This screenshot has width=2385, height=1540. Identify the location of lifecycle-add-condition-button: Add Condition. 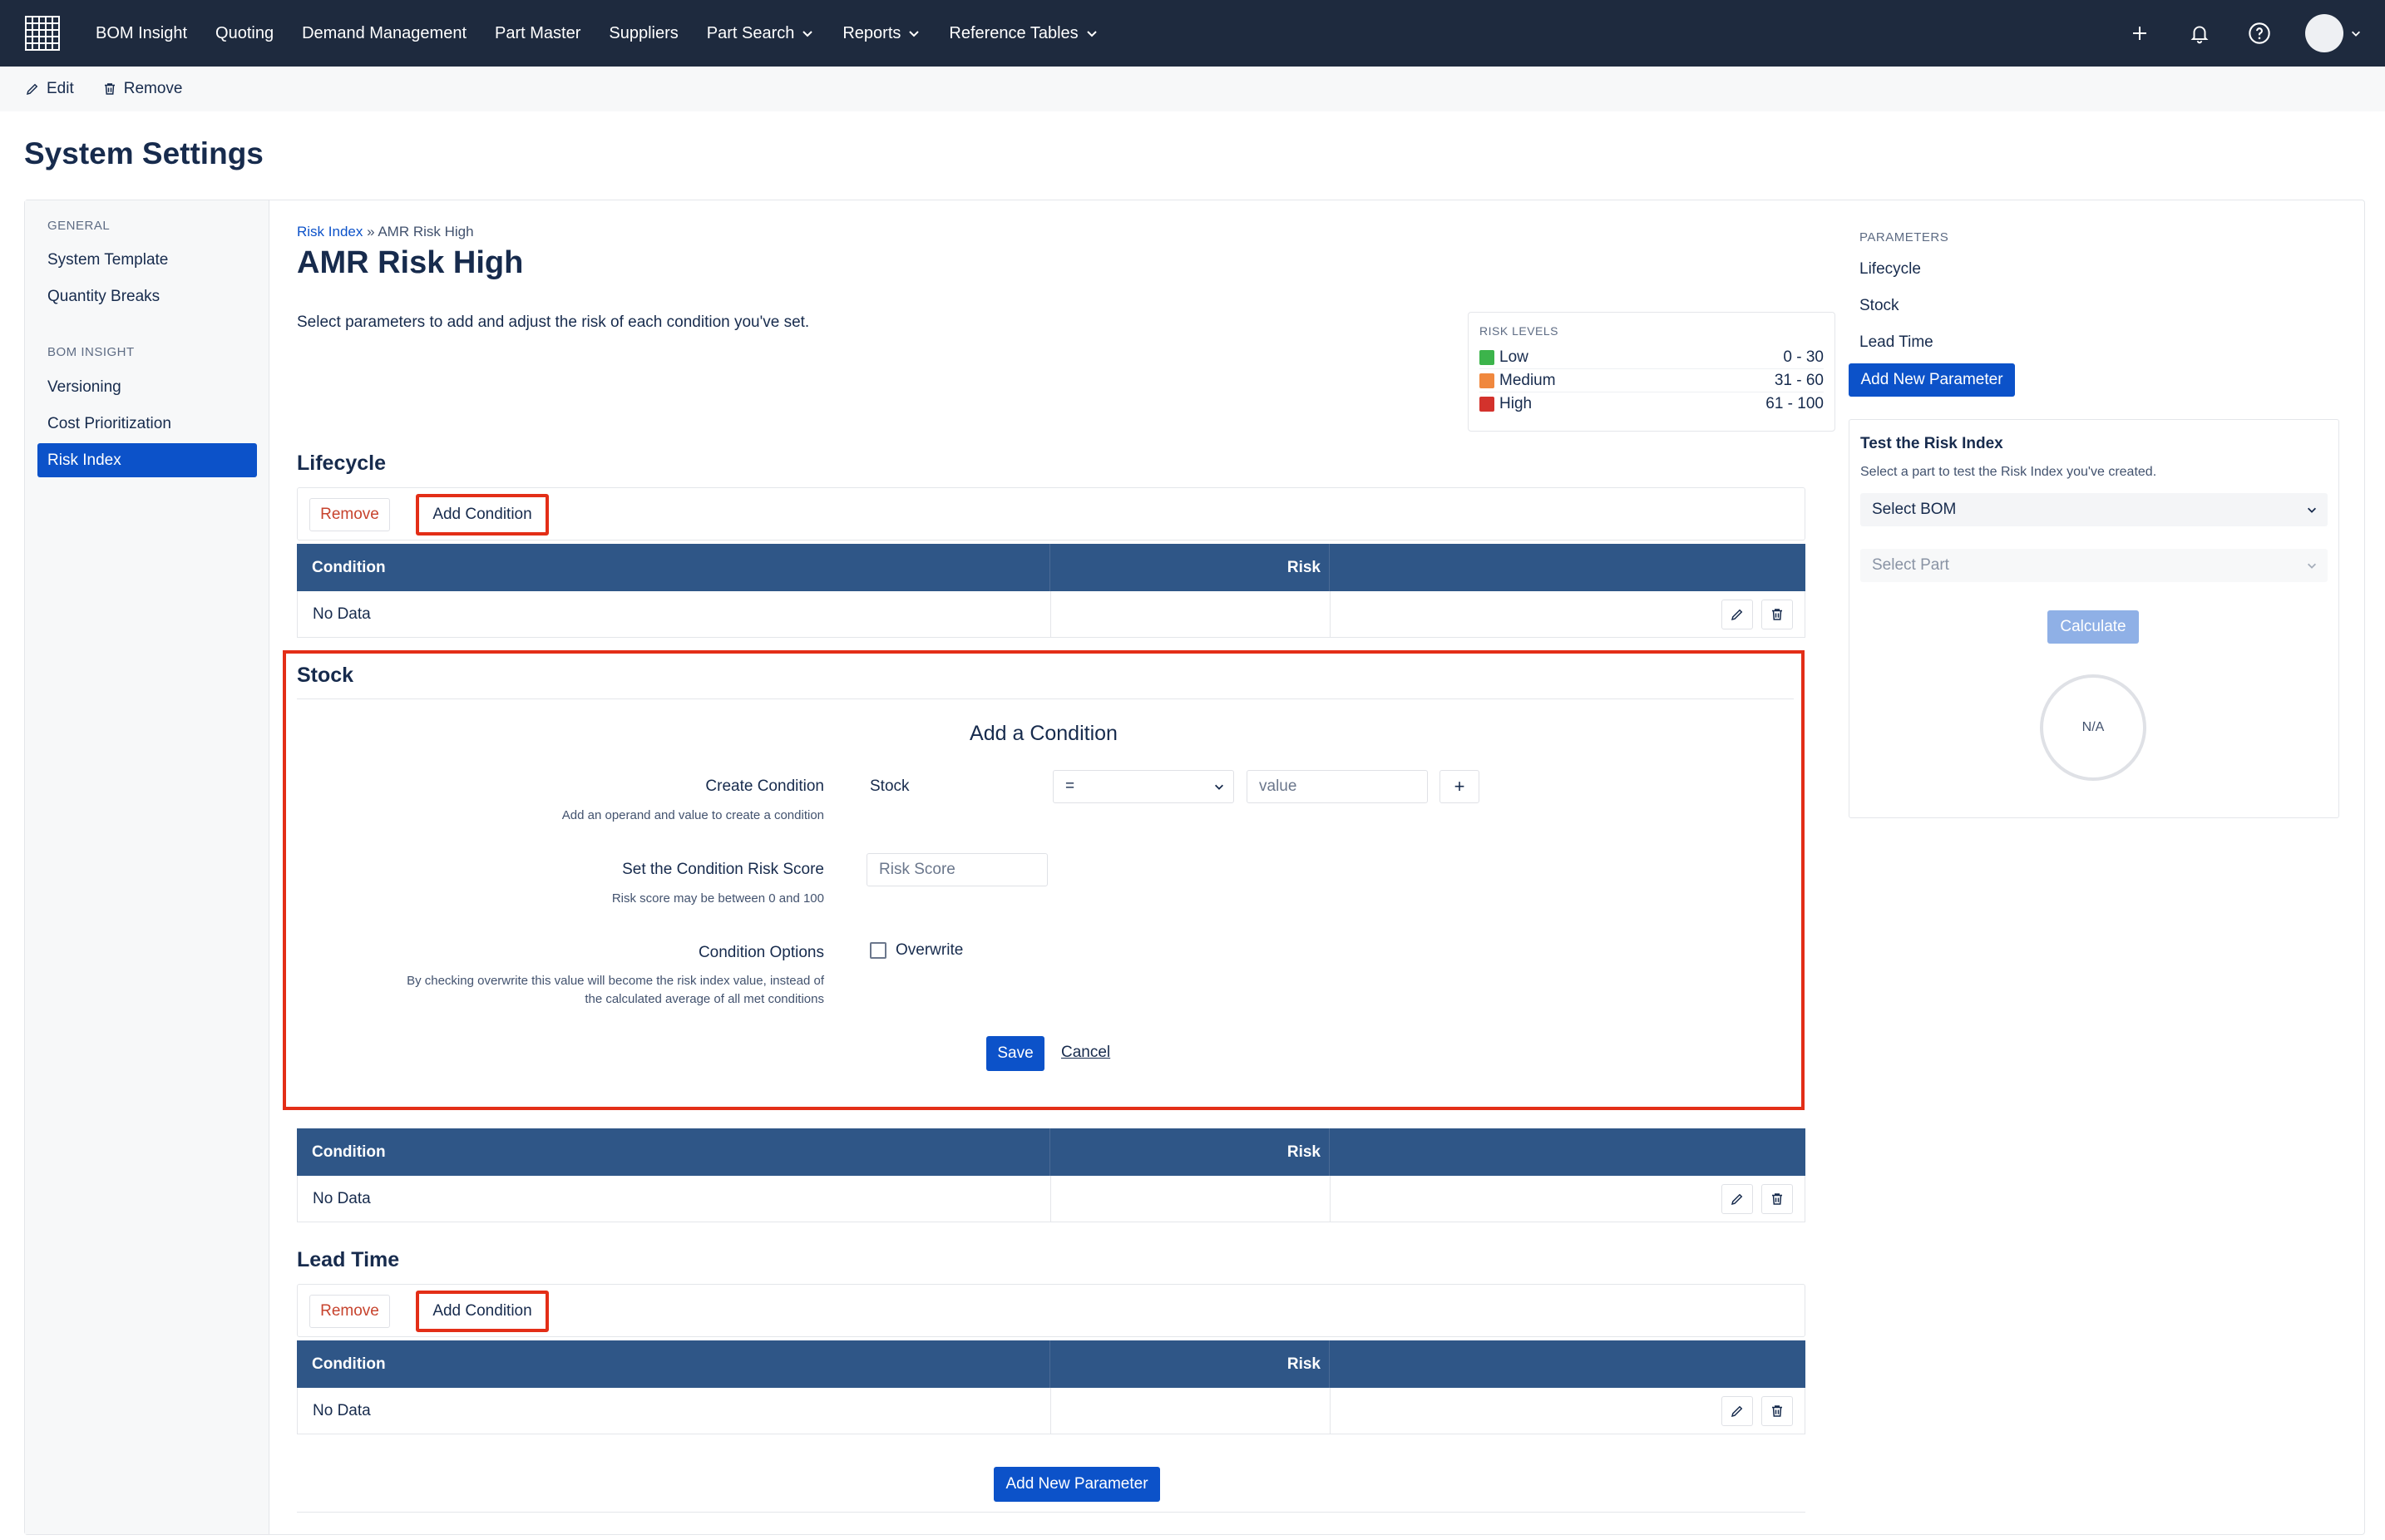
(483, 515).